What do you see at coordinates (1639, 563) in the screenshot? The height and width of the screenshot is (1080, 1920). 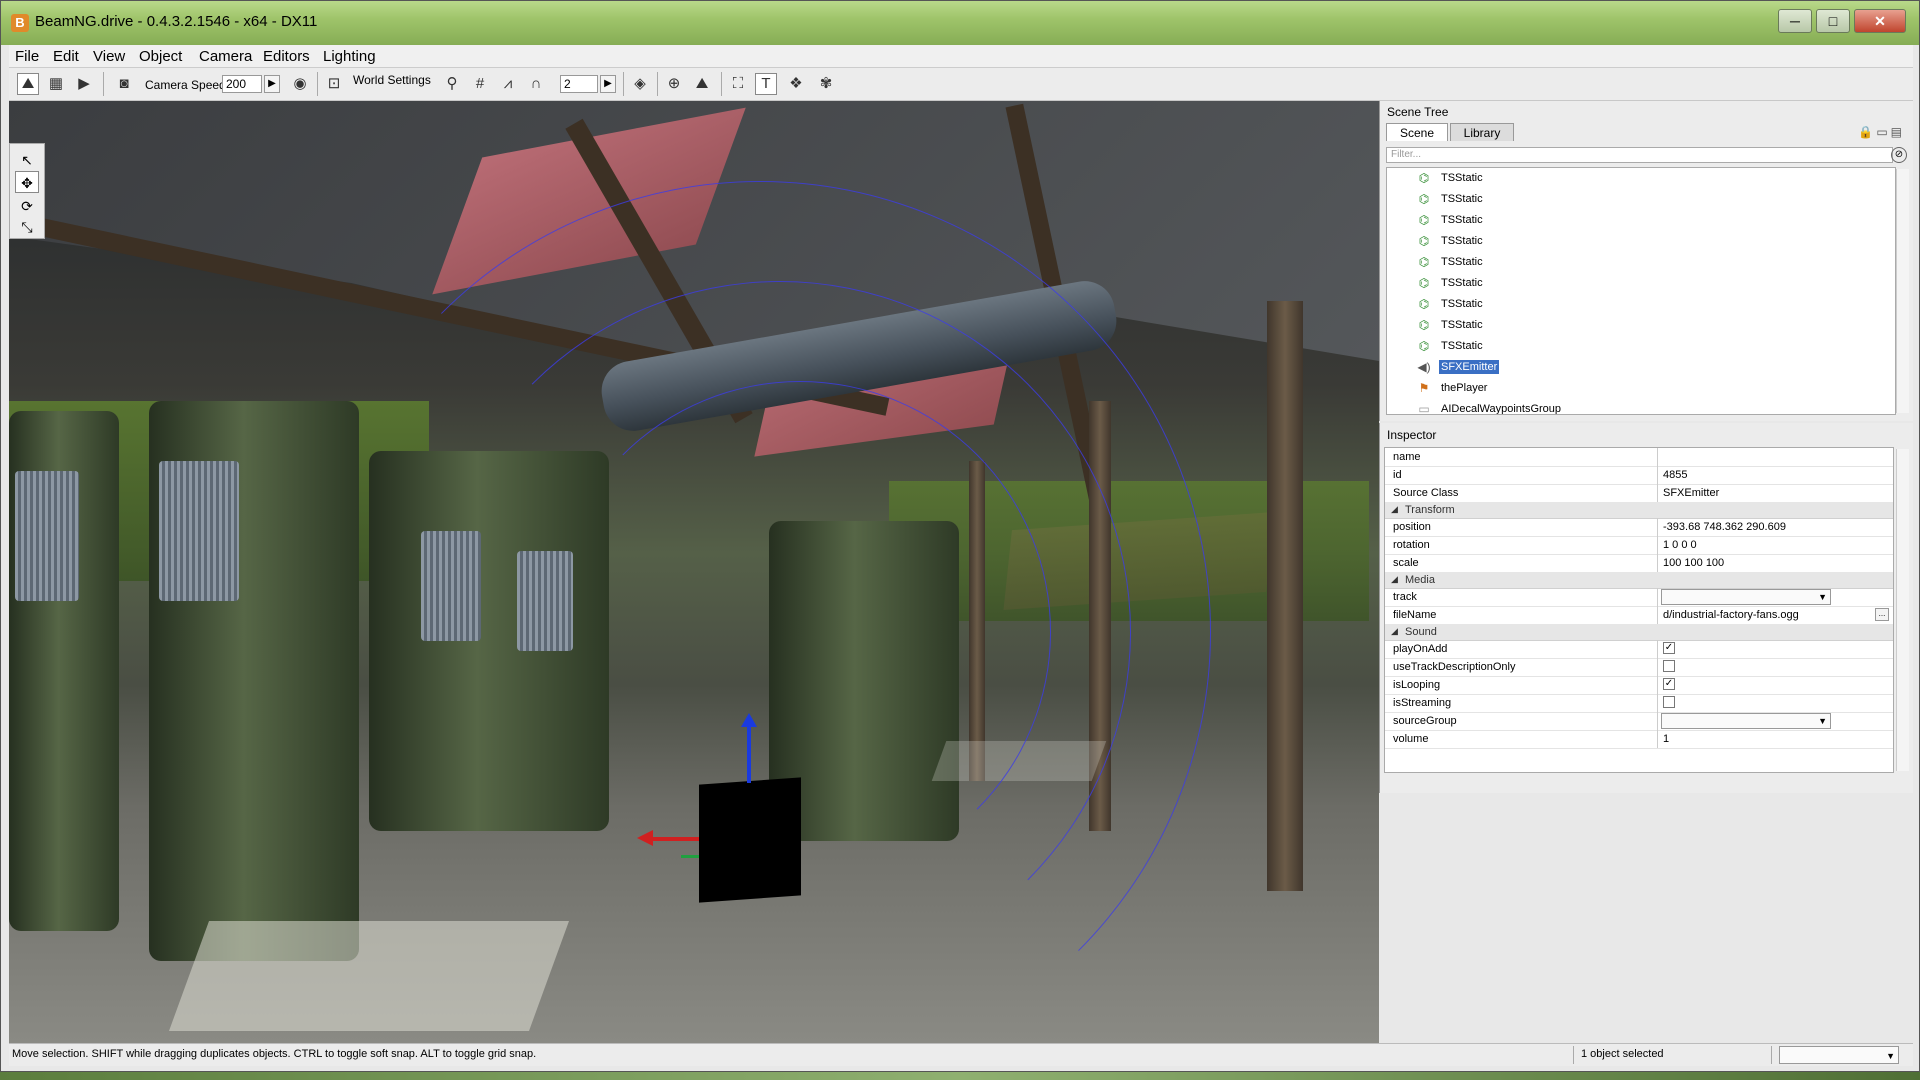 I see `inspector-row-scale: scale 100 100 100` at bounding box center [1639, 563].